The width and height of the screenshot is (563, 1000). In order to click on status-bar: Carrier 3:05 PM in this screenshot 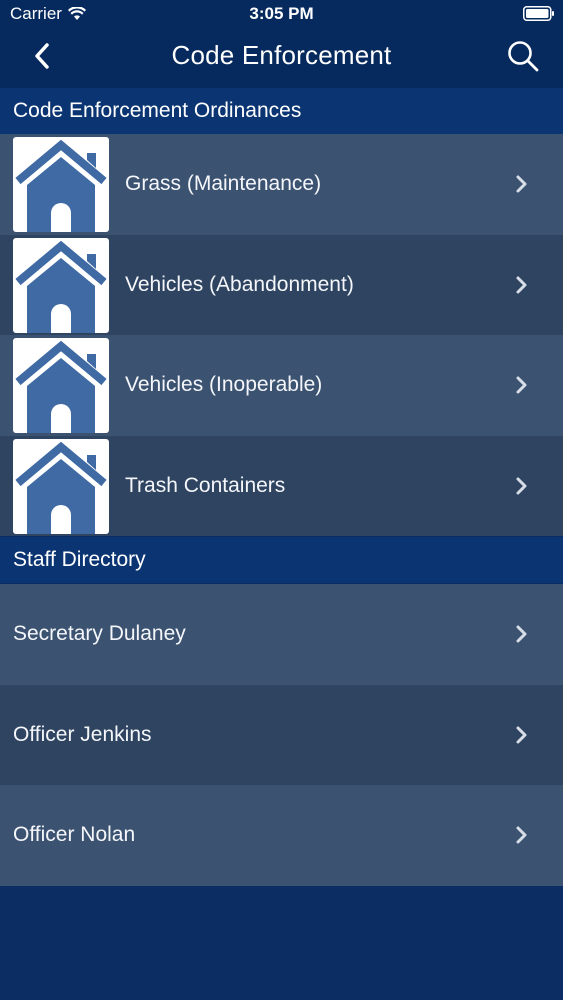, I will do `click(281, 14)`.